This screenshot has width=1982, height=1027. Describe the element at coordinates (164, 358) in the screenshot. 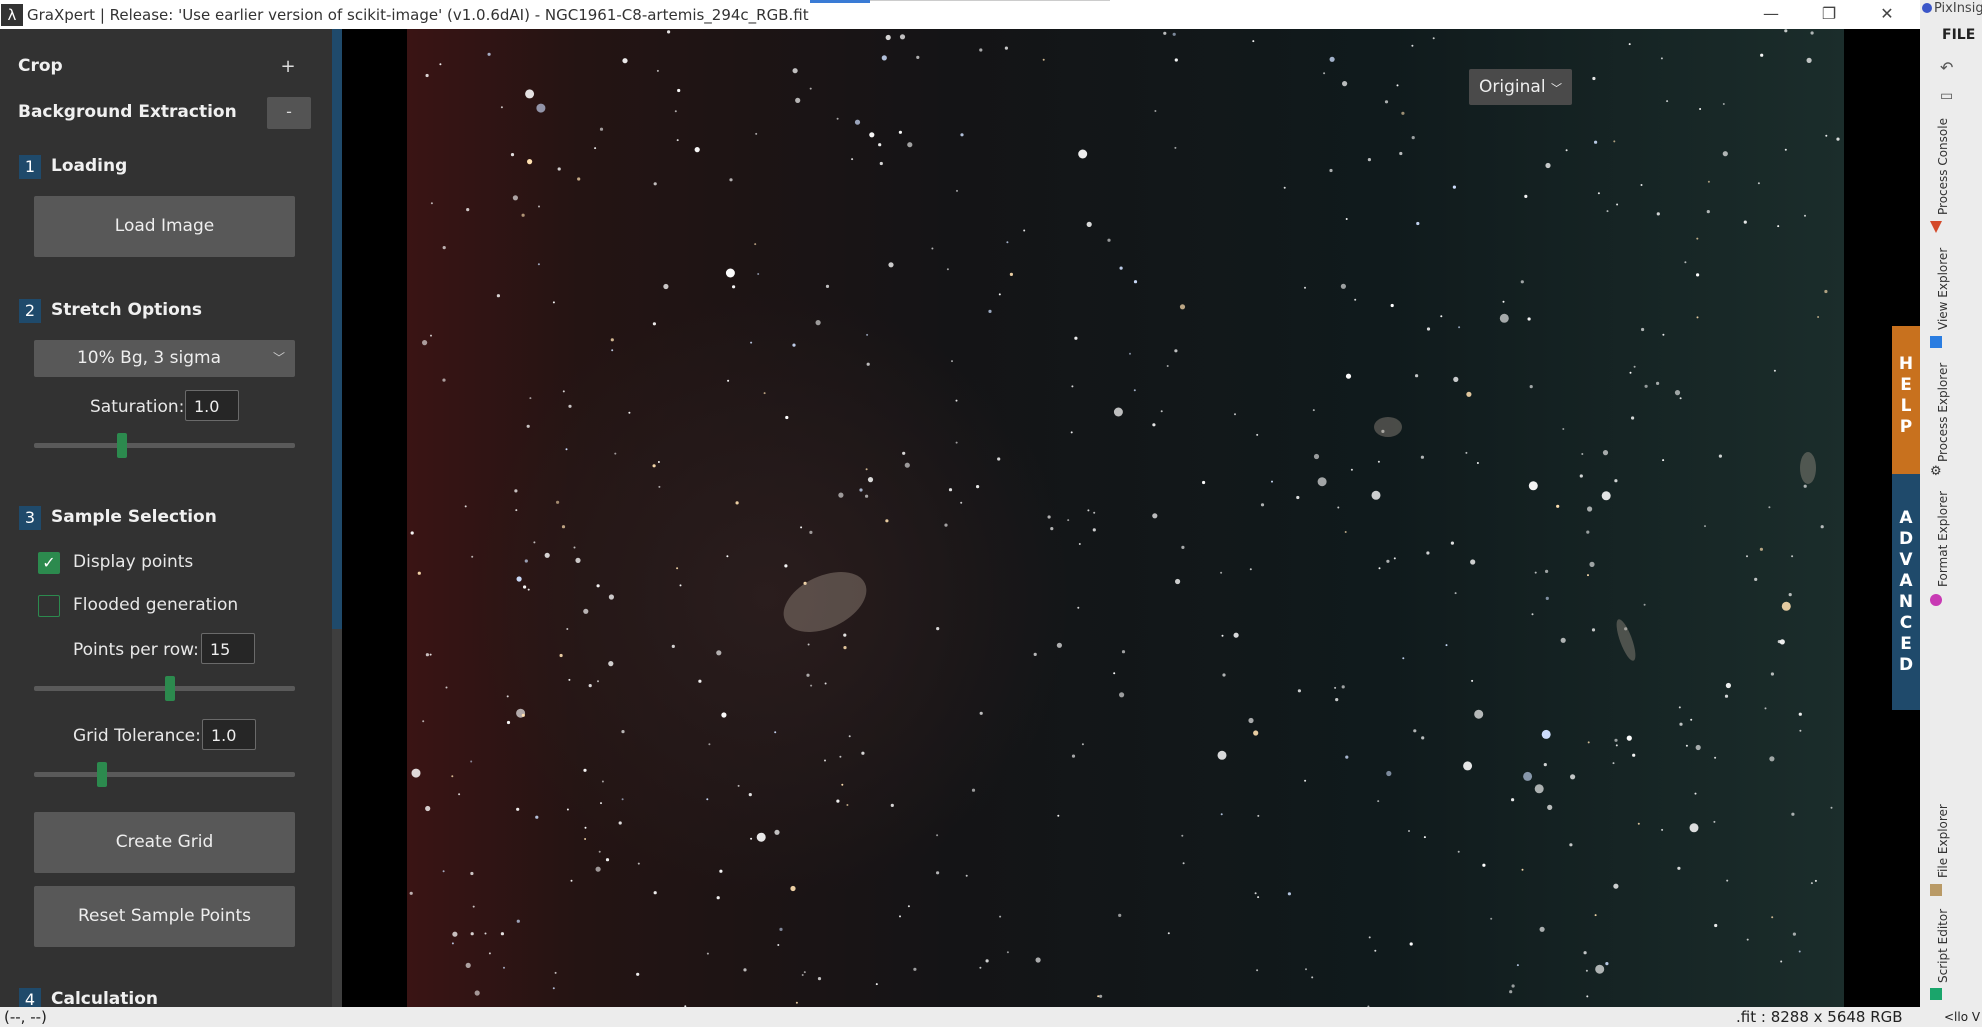

I see `stretch-dropdown: 10% Bg, 3 sigma ﹀` at that location.